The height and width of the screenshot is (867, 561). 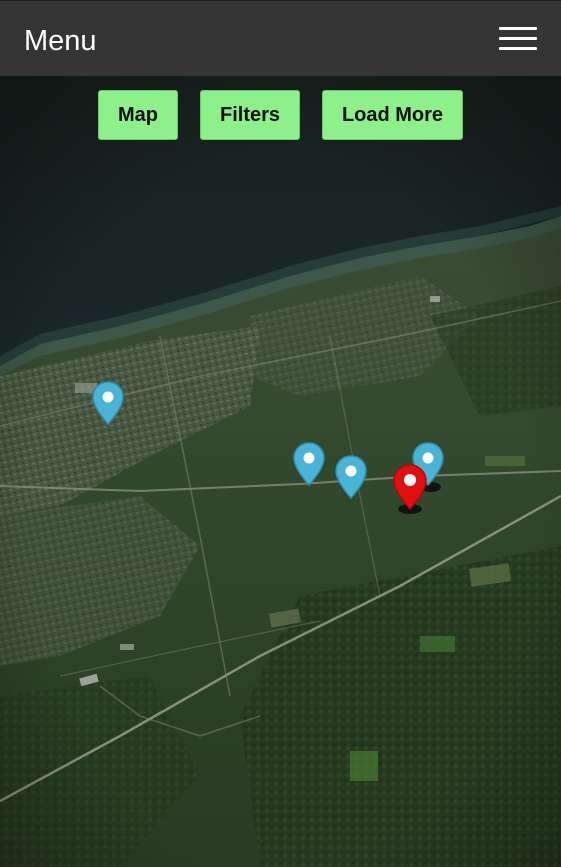 I want to click on load-more-button: Load More, so click(x=392, y=115).